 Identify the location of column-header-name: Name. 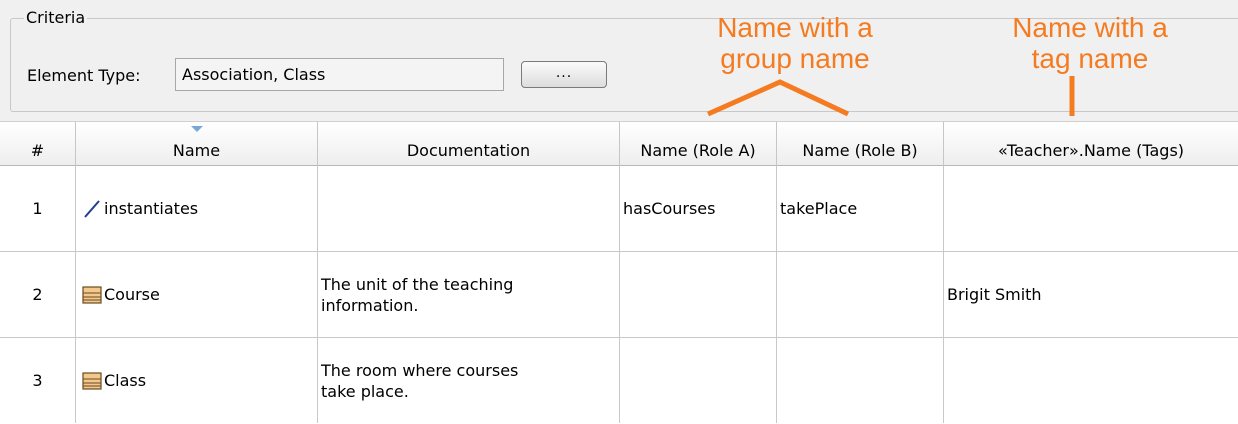
(197, 144).